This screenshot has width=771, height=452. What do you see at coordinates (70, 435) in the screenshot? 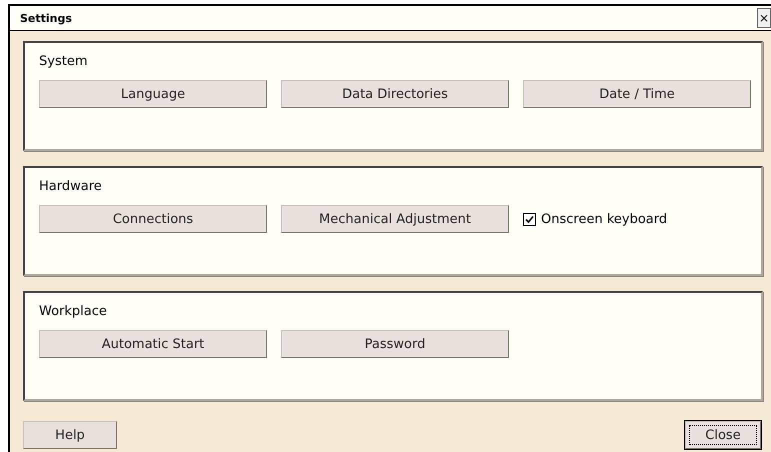
I see `help-button: Help` at bounding box center [70, 435].